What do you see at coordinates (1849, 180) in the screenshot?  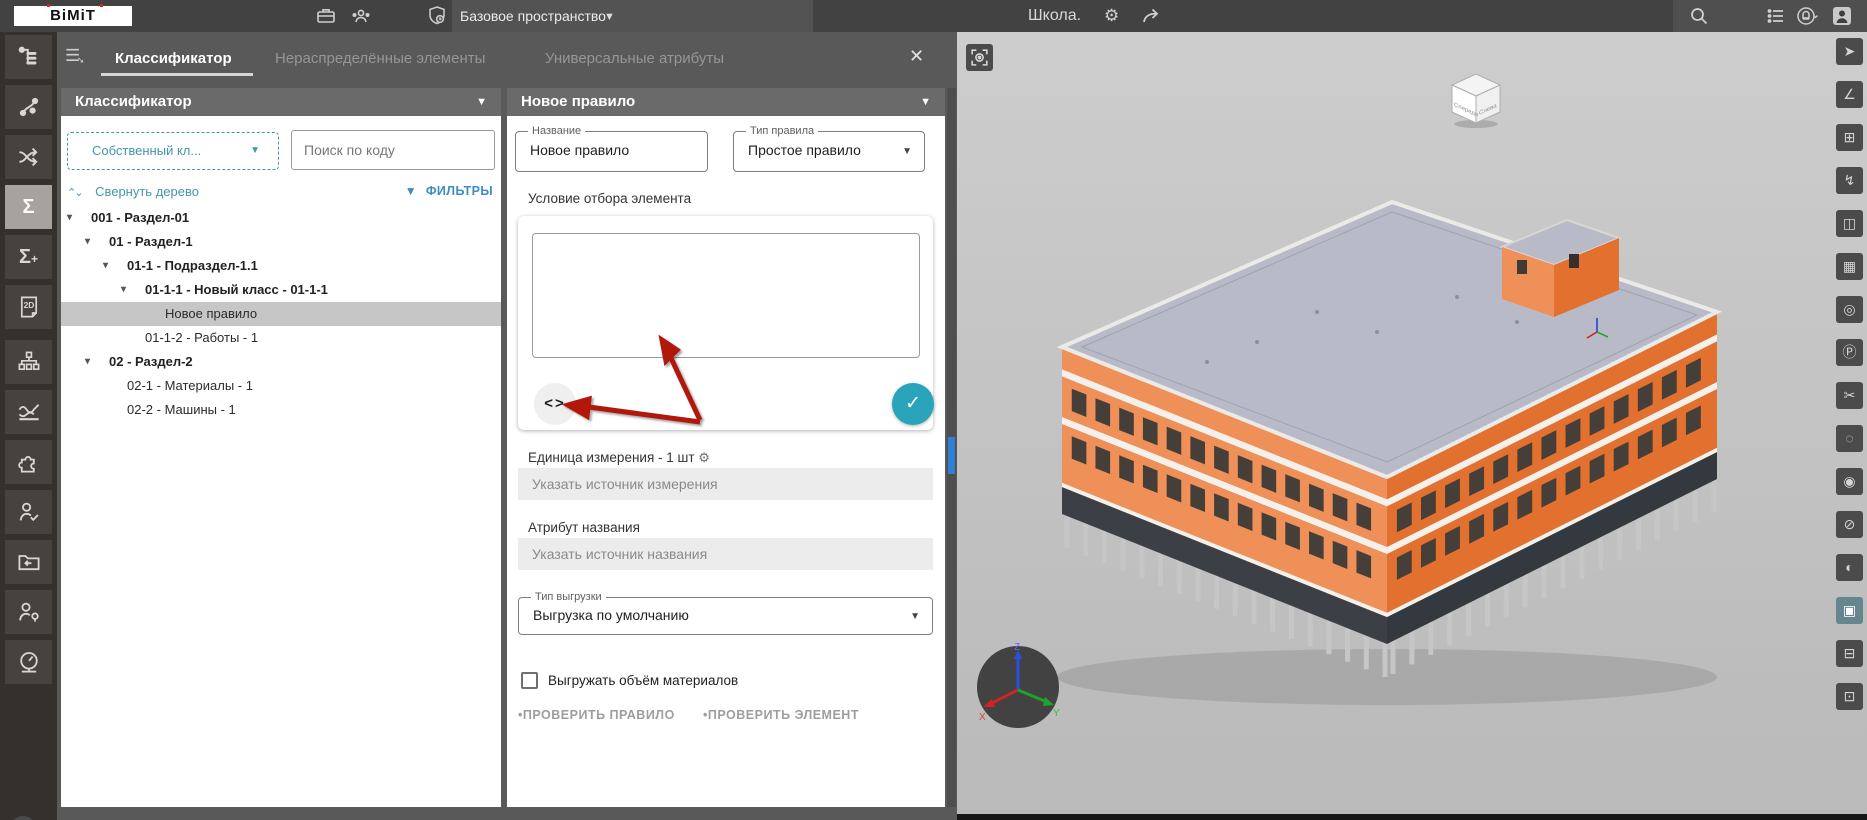 I see `lightning-icon: ↯` at bounding box center [1849, 180].